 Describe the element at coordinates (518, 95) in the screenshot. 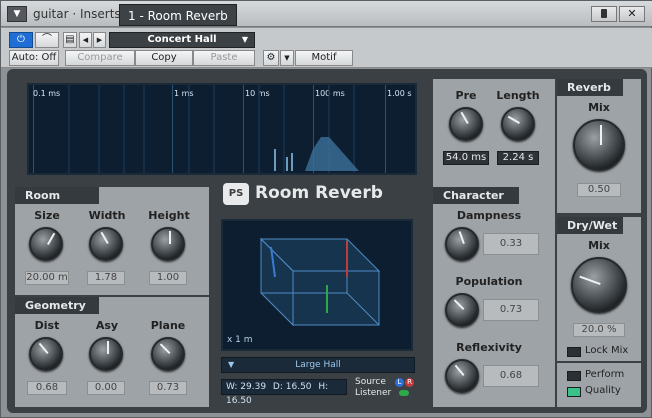

I see `length-label: Length` at that location.